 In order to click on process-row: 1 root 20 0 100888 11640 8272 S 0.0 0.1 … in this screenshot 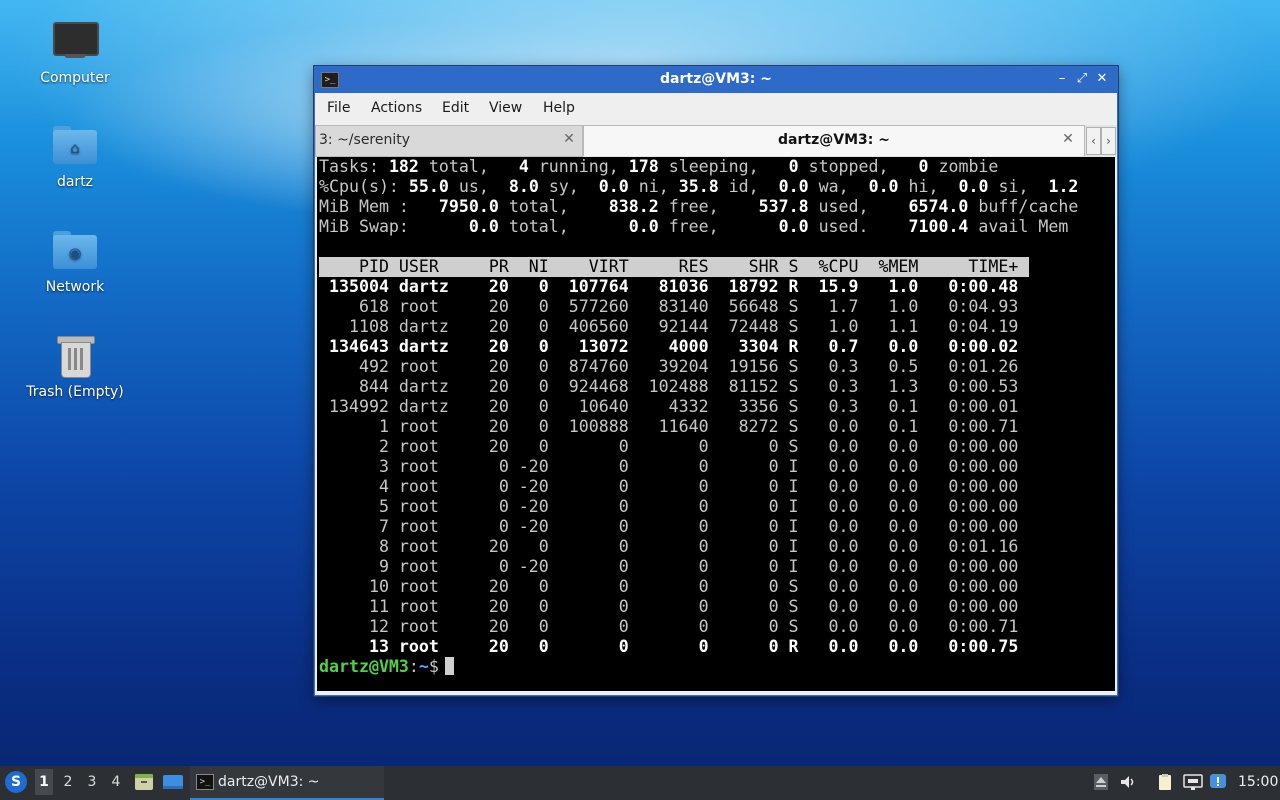, I will do `click(669, 426)`.